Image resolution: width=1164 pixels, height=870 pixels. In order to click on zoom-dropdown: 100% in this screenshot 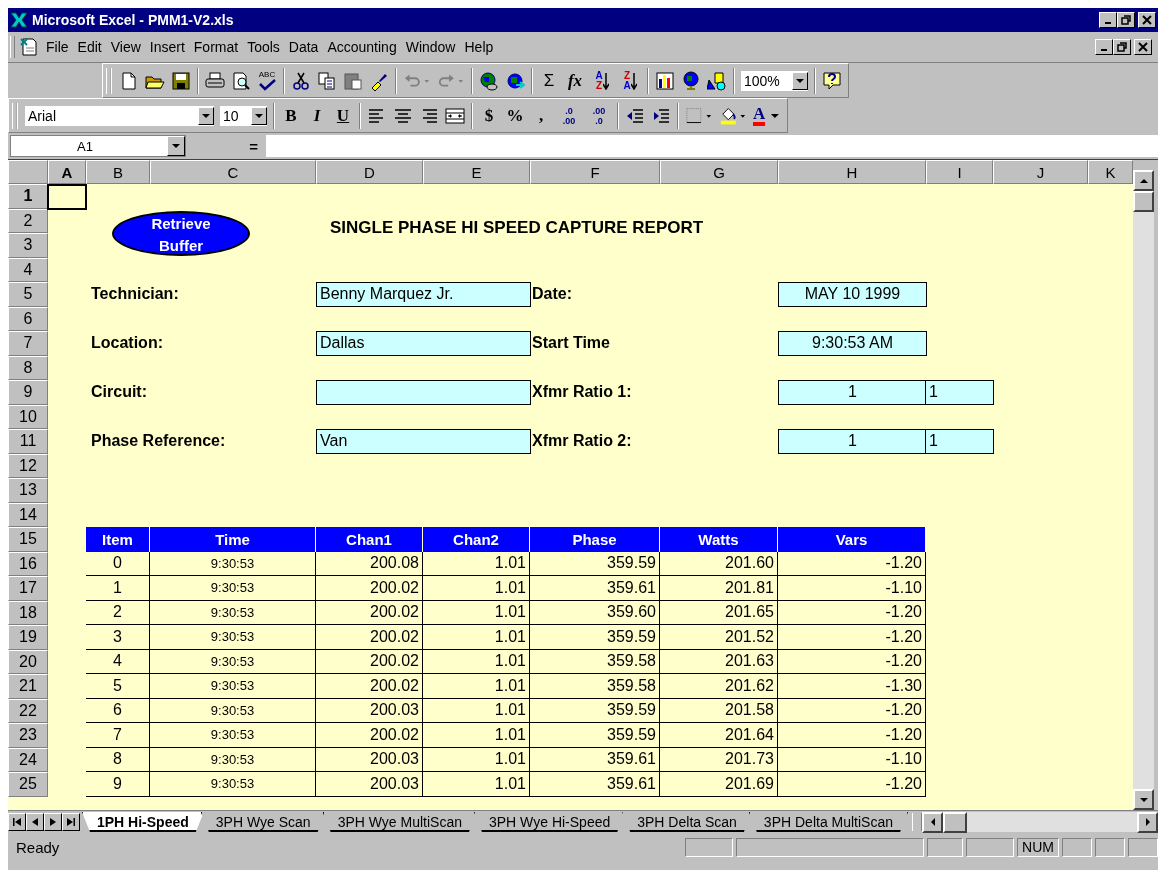, I will do `click(774, 80)`.